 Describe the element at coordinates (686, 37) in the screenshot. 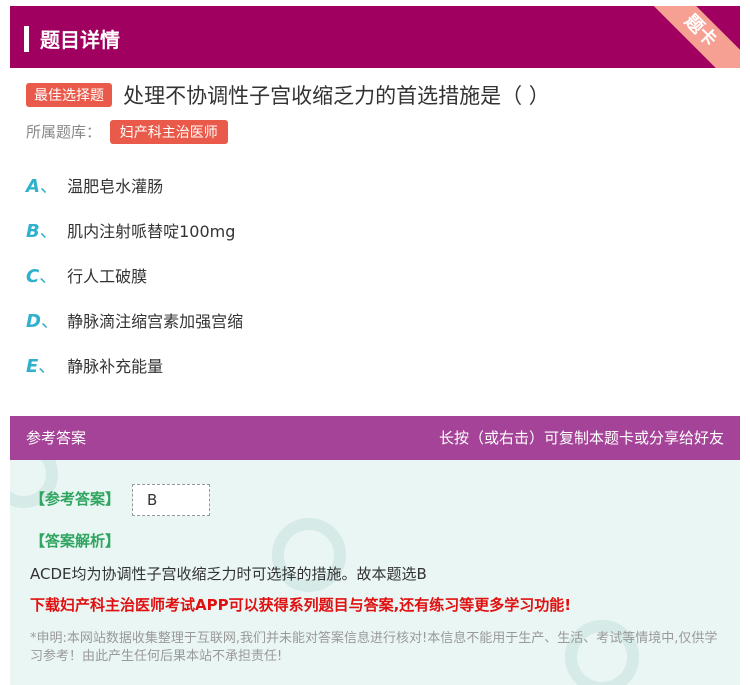

I see `card-ribbon: 题卡` at that location.